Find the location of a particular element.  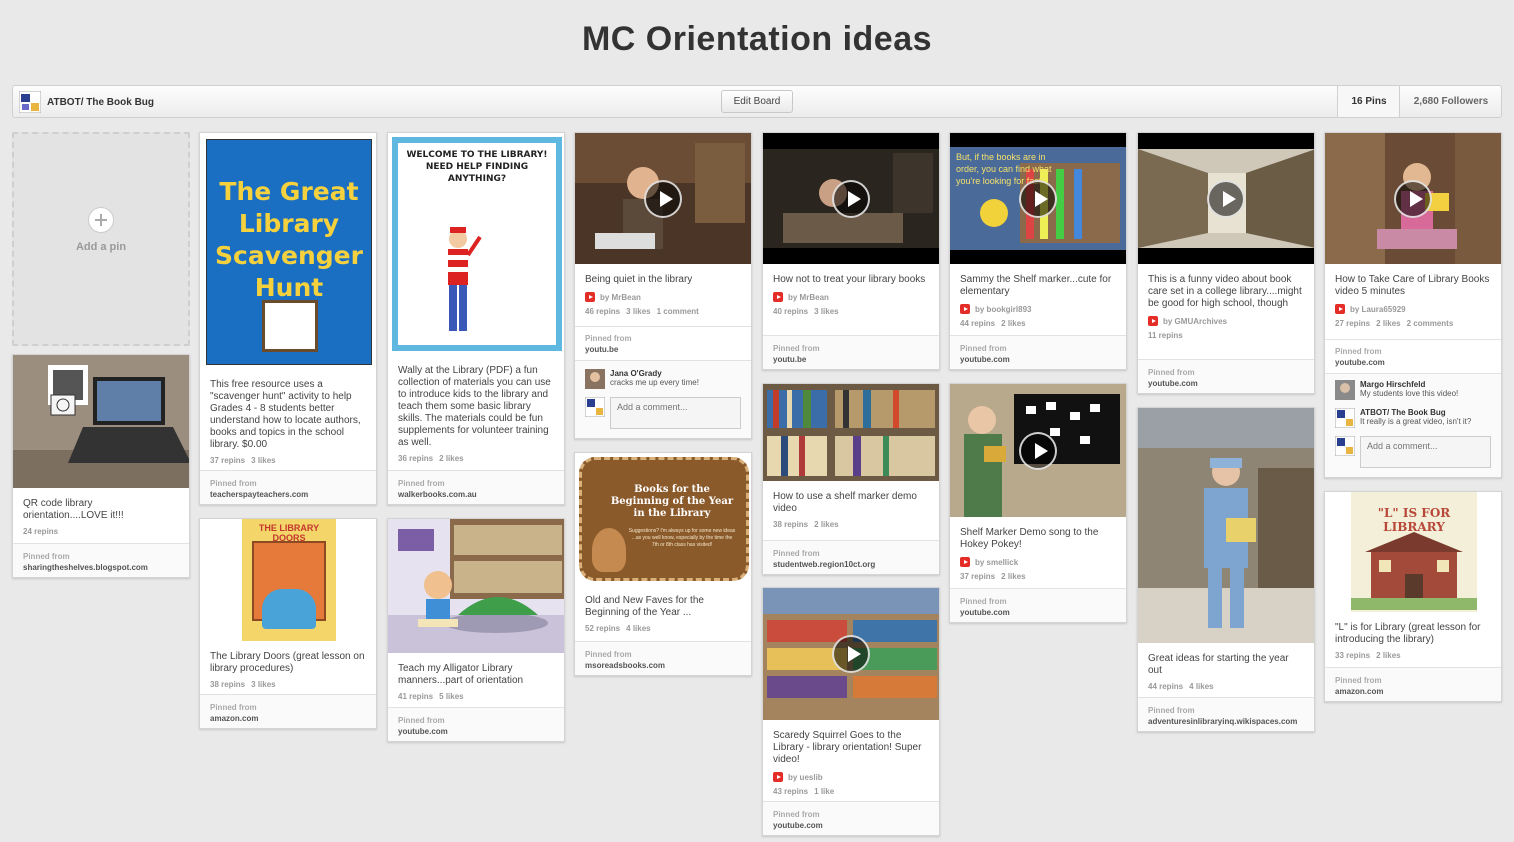

source-domain: walkerbooks.com.au is located at coordinates (476, 494).